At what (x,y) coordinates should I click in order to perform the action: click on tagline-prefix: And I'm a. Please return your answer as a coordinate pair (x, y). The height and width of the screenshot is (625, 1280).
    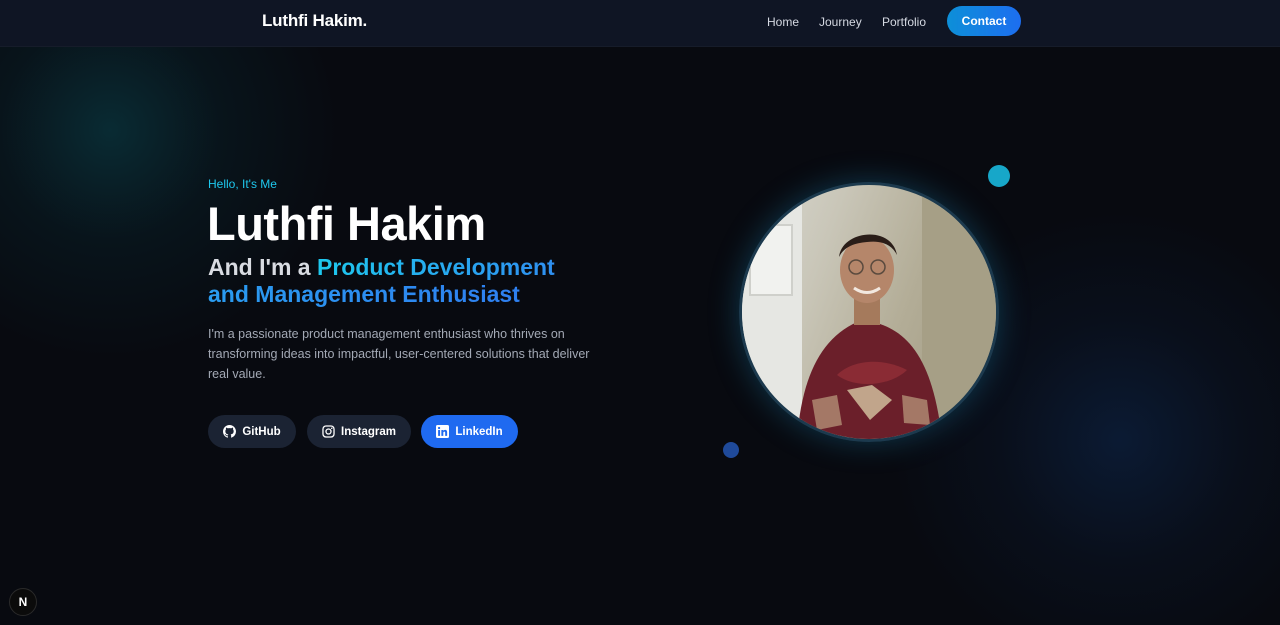
    Looking at the image, I should click on (262, 267).